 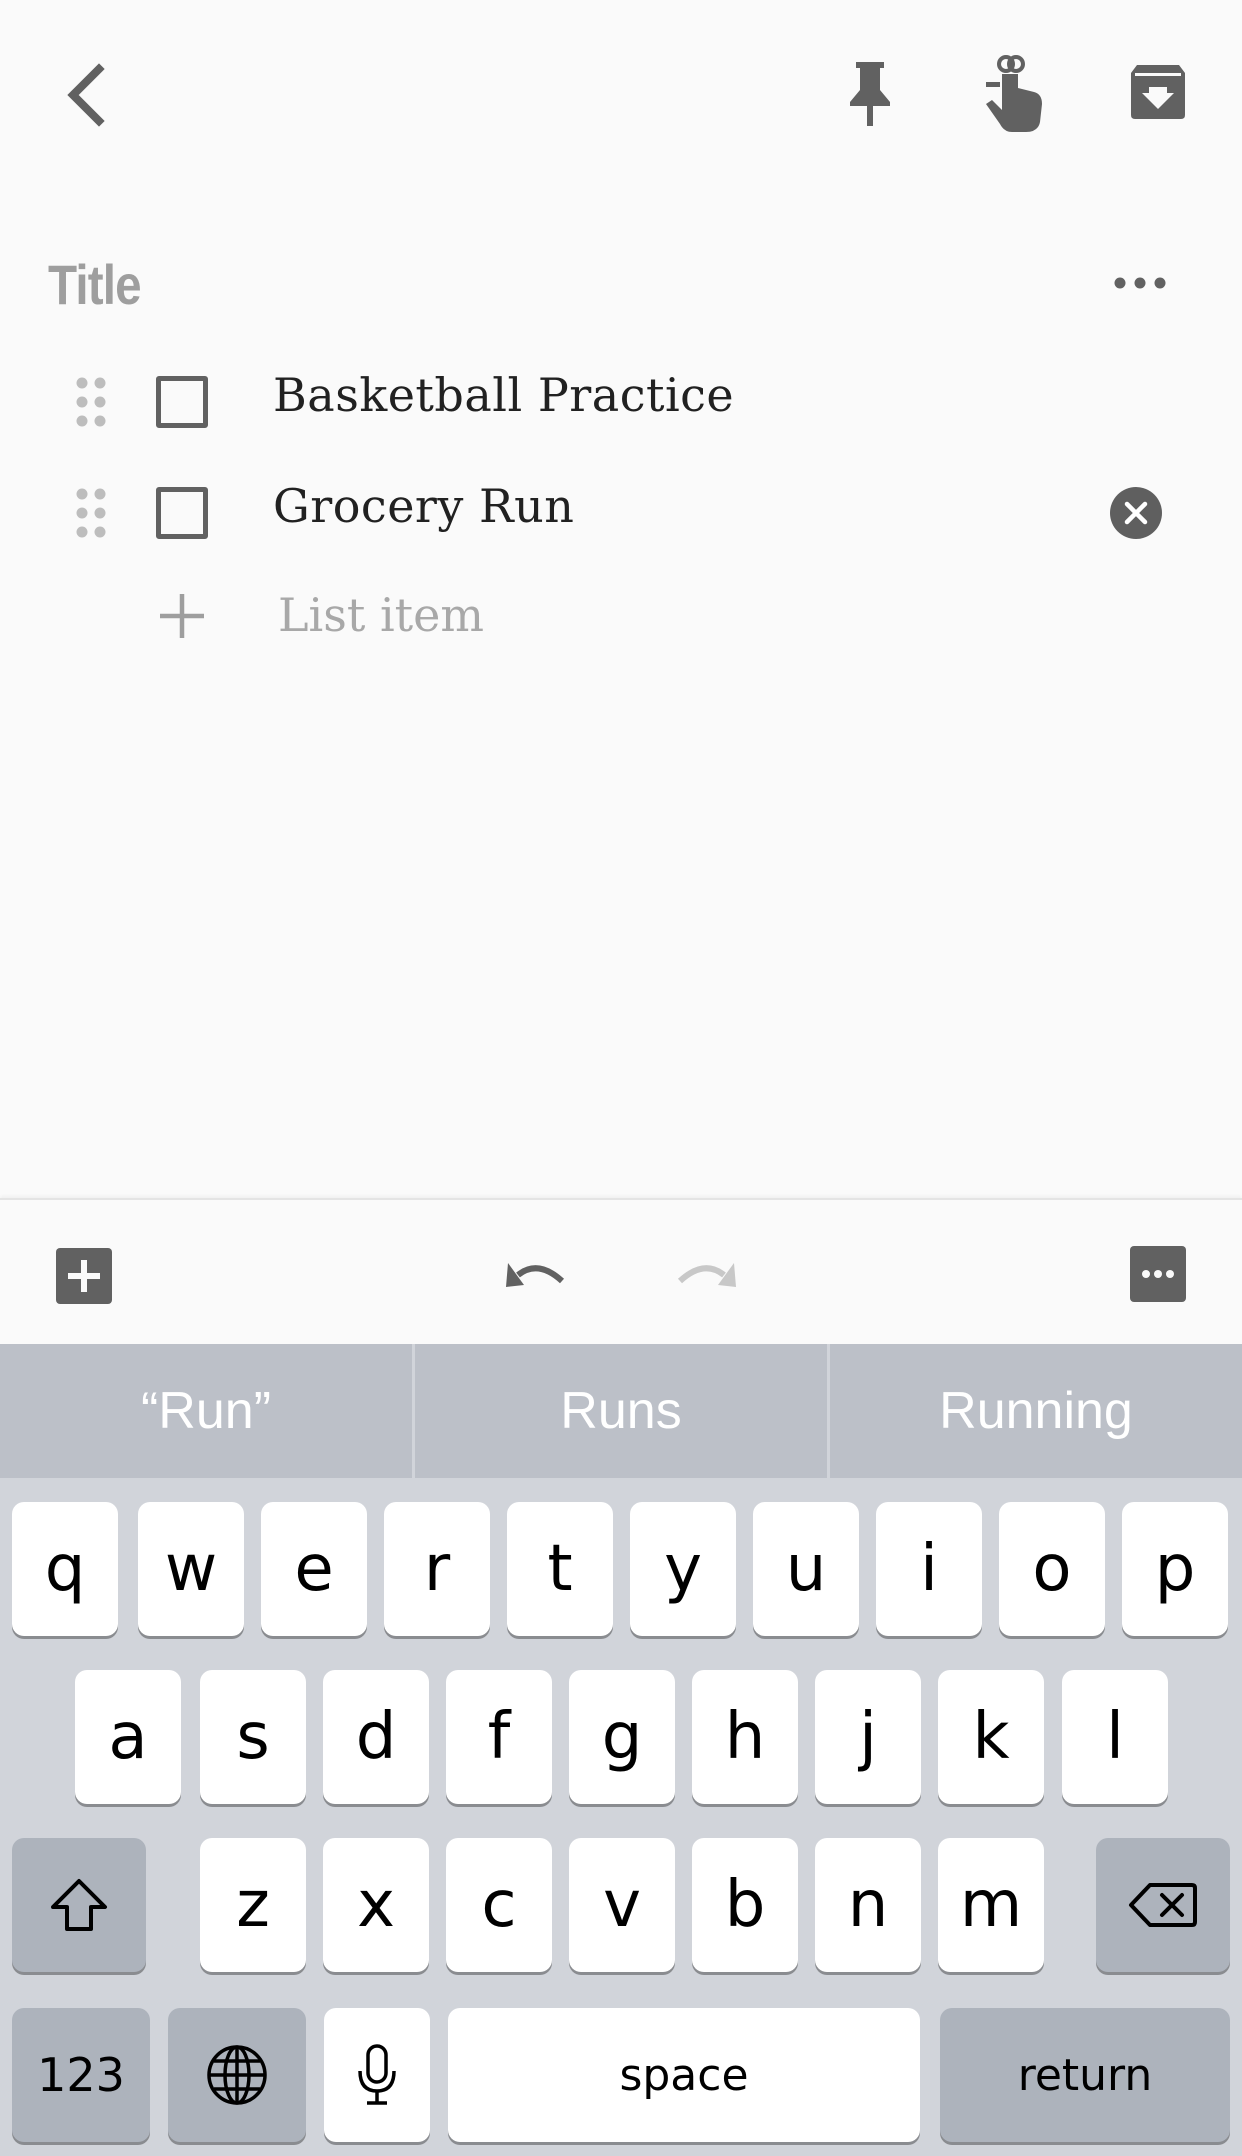 I want to click on redo-icon, so click(x=705, y=1275).